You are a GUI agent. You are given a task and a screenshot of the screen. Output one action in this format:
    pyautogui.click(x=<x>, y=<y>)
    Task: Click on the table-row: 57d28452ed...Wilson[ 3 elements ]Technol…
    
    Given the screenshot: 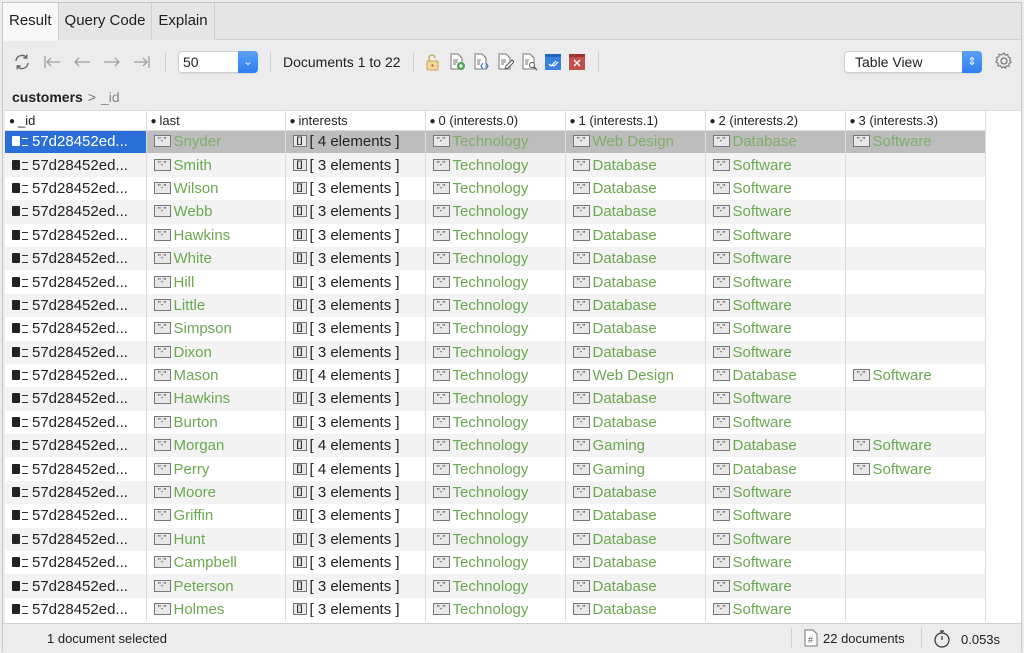 What is the action you would take?
    pyautogui.click(x=495, y=188)
    